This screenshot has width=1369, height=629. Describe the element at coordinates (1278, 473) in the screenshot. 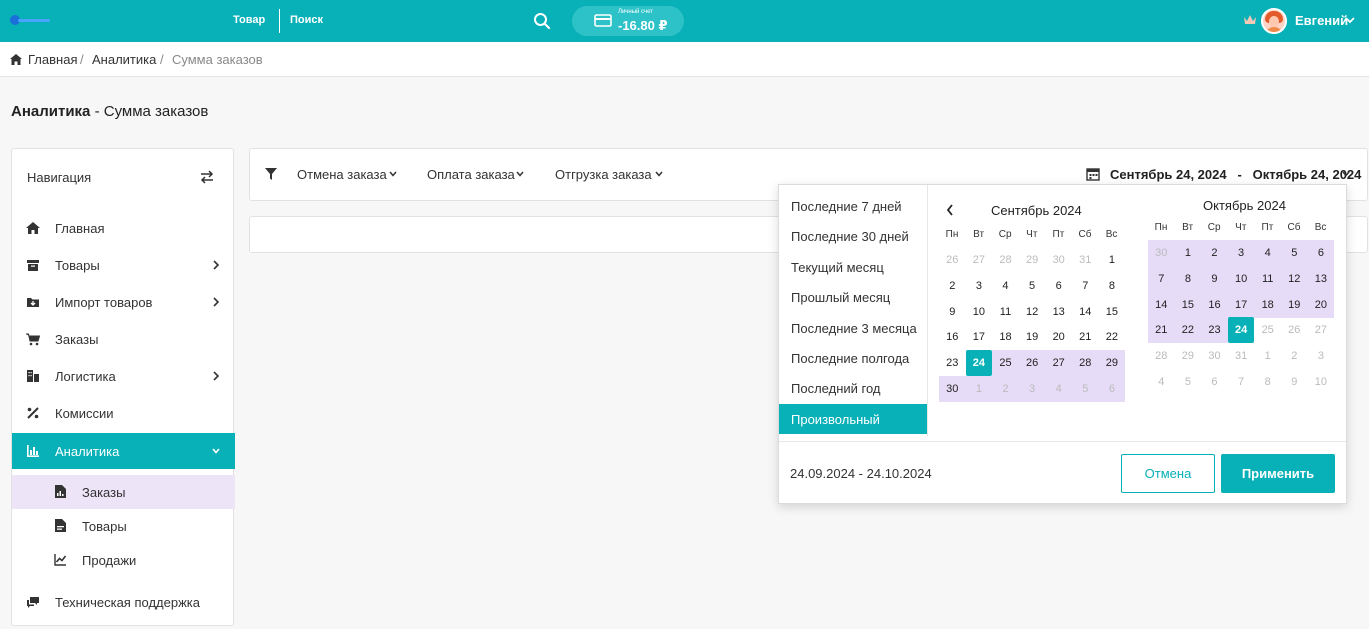

I see `apply-button: Применить` at that location.